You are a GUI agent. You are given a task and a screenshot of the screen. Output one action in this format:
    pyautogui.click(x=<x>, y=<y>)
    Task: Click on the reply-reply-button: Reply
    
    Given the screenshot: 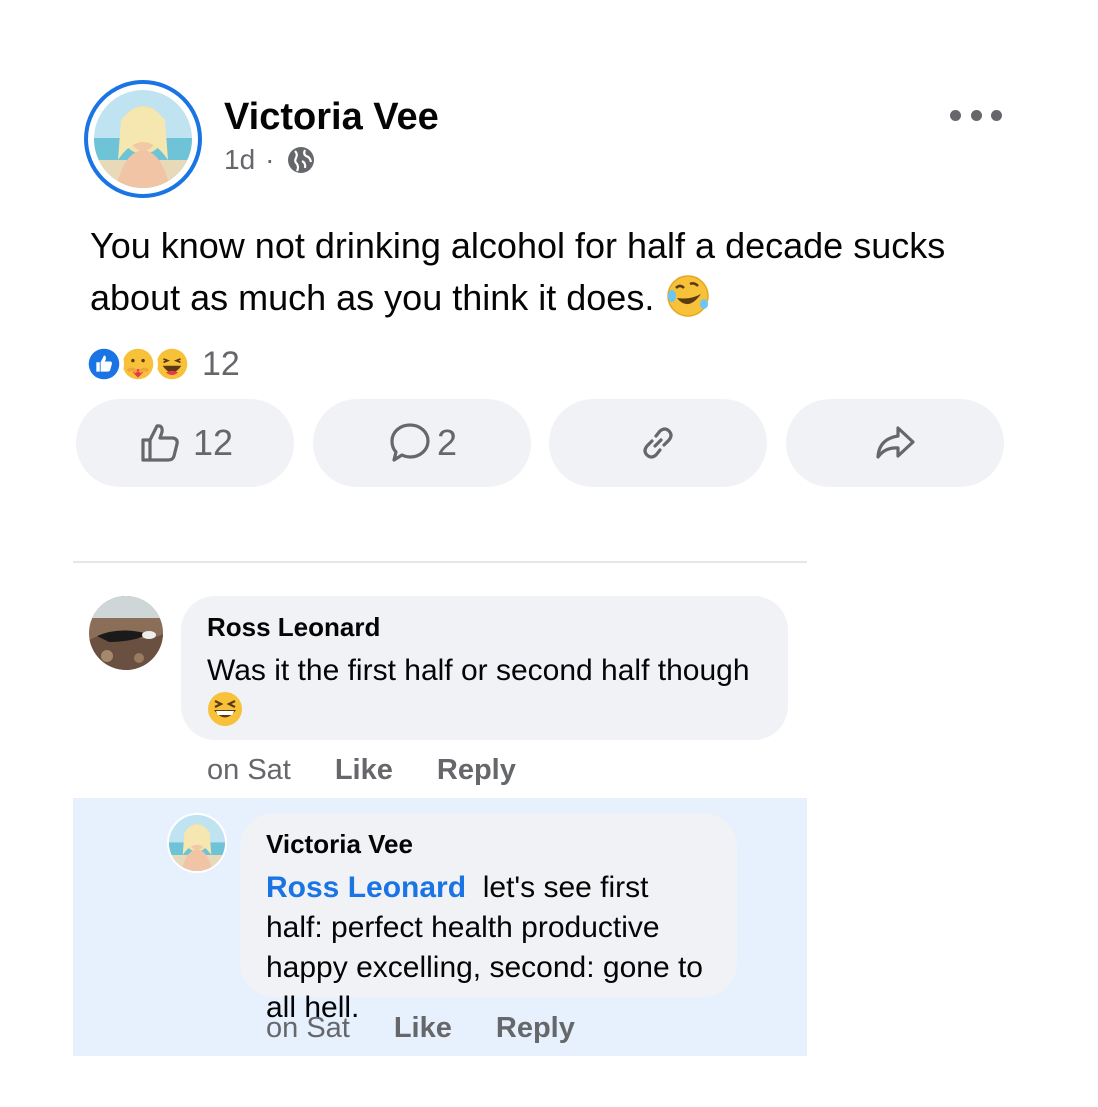 What is the action you would take?
    pyautogui.click(x=535, y=1028)
    